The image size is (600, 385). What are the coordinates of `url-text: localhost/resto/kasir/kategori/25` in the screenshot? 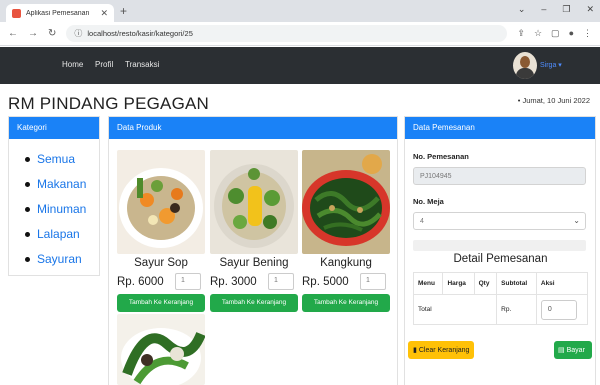 It's located at (140, 33).